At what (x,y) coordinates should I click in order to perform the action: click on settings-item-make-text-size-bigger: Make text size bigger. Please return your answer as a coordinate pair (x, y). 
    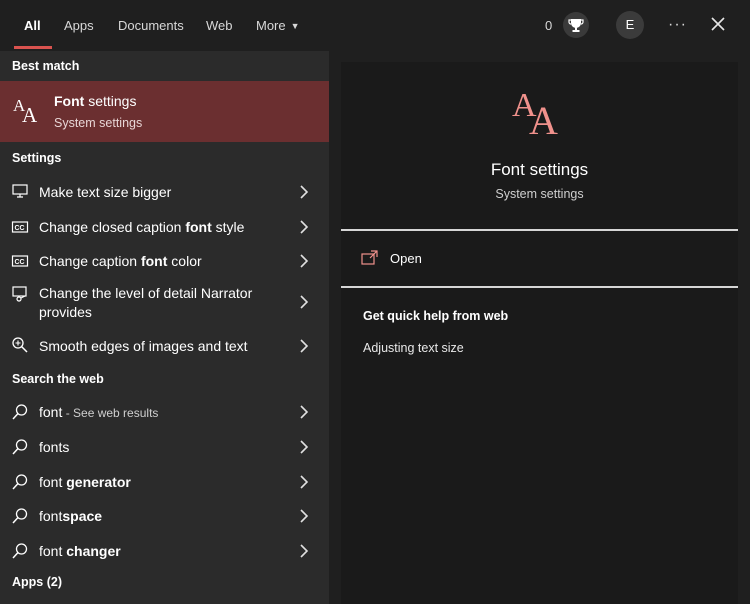
    Looking at the image, I should click on (164, 193).